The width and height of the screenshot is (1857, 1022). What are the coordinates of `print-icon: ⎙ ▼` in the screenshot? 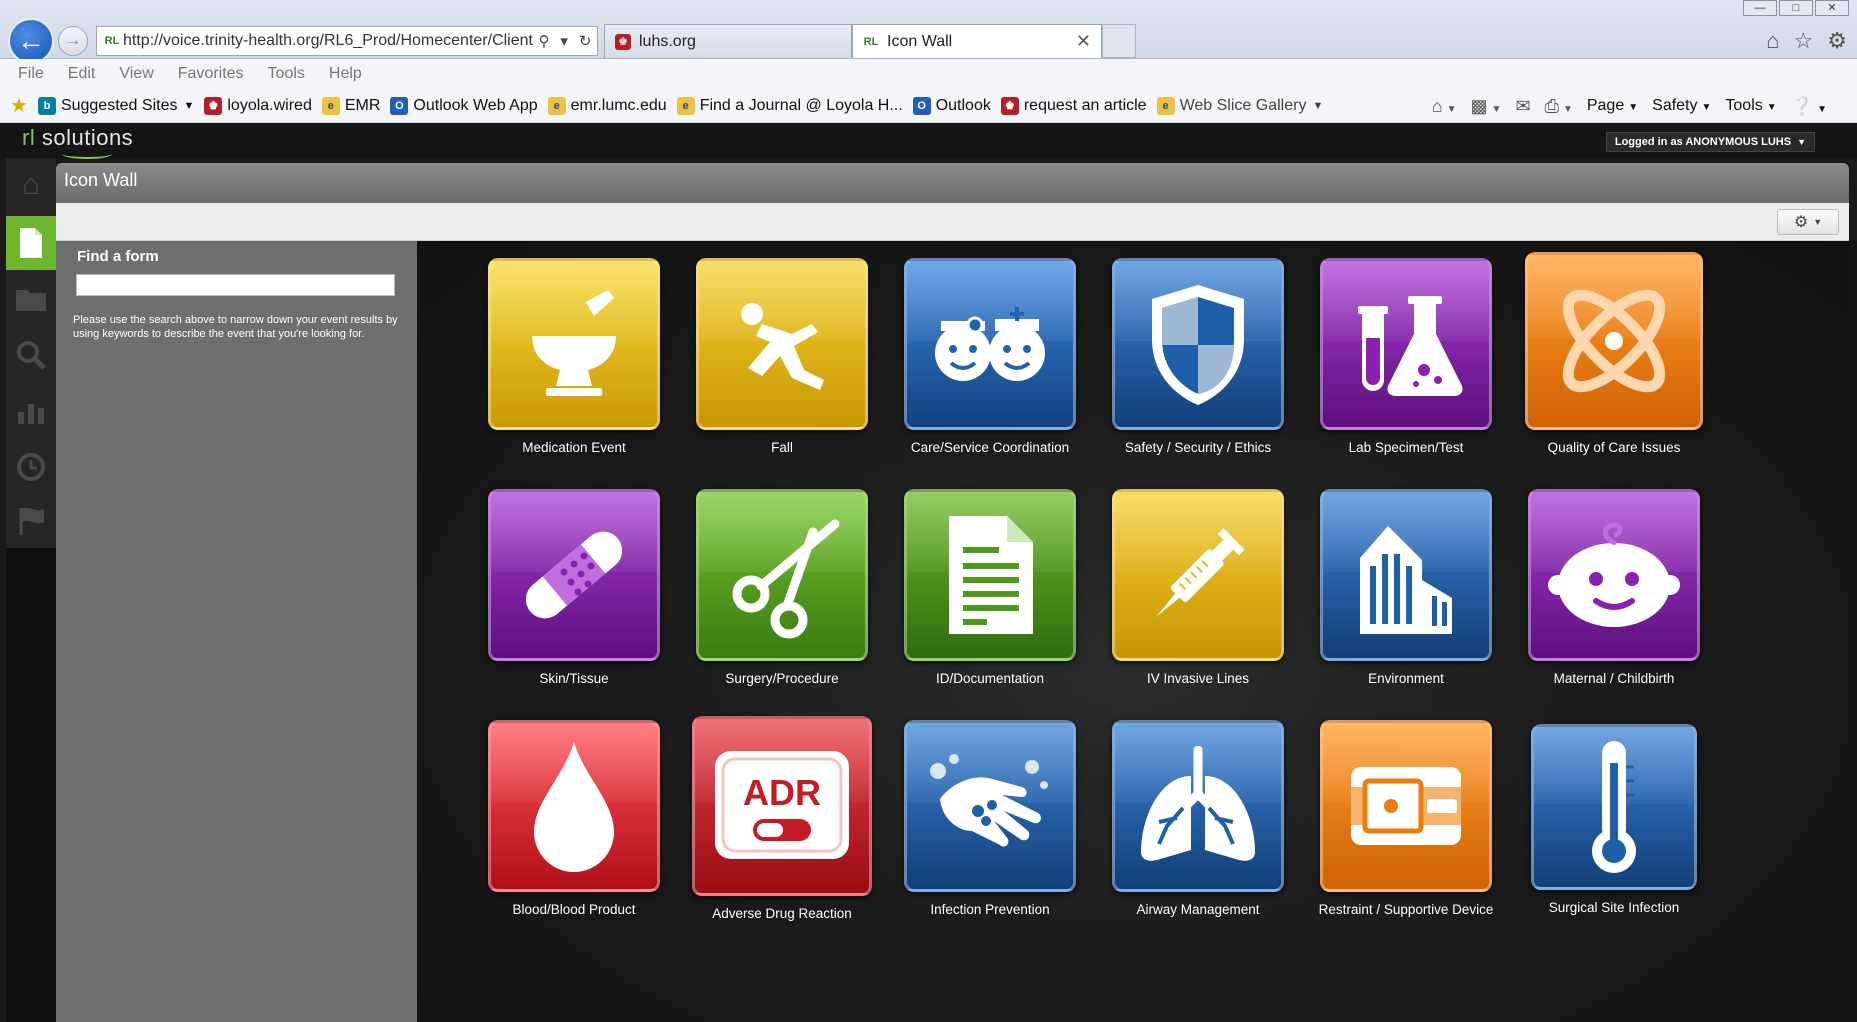 It's located at (1559, 106).